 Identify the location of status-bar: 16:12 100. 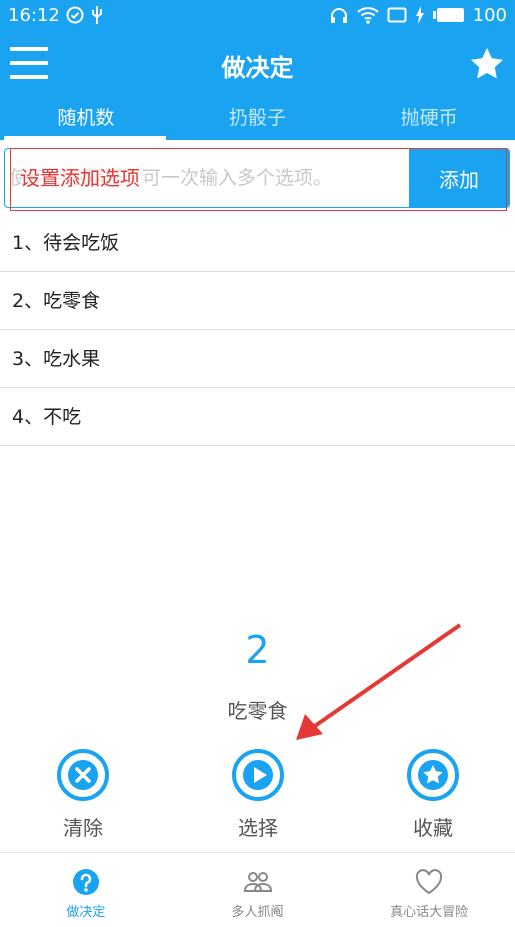
(257, 15).